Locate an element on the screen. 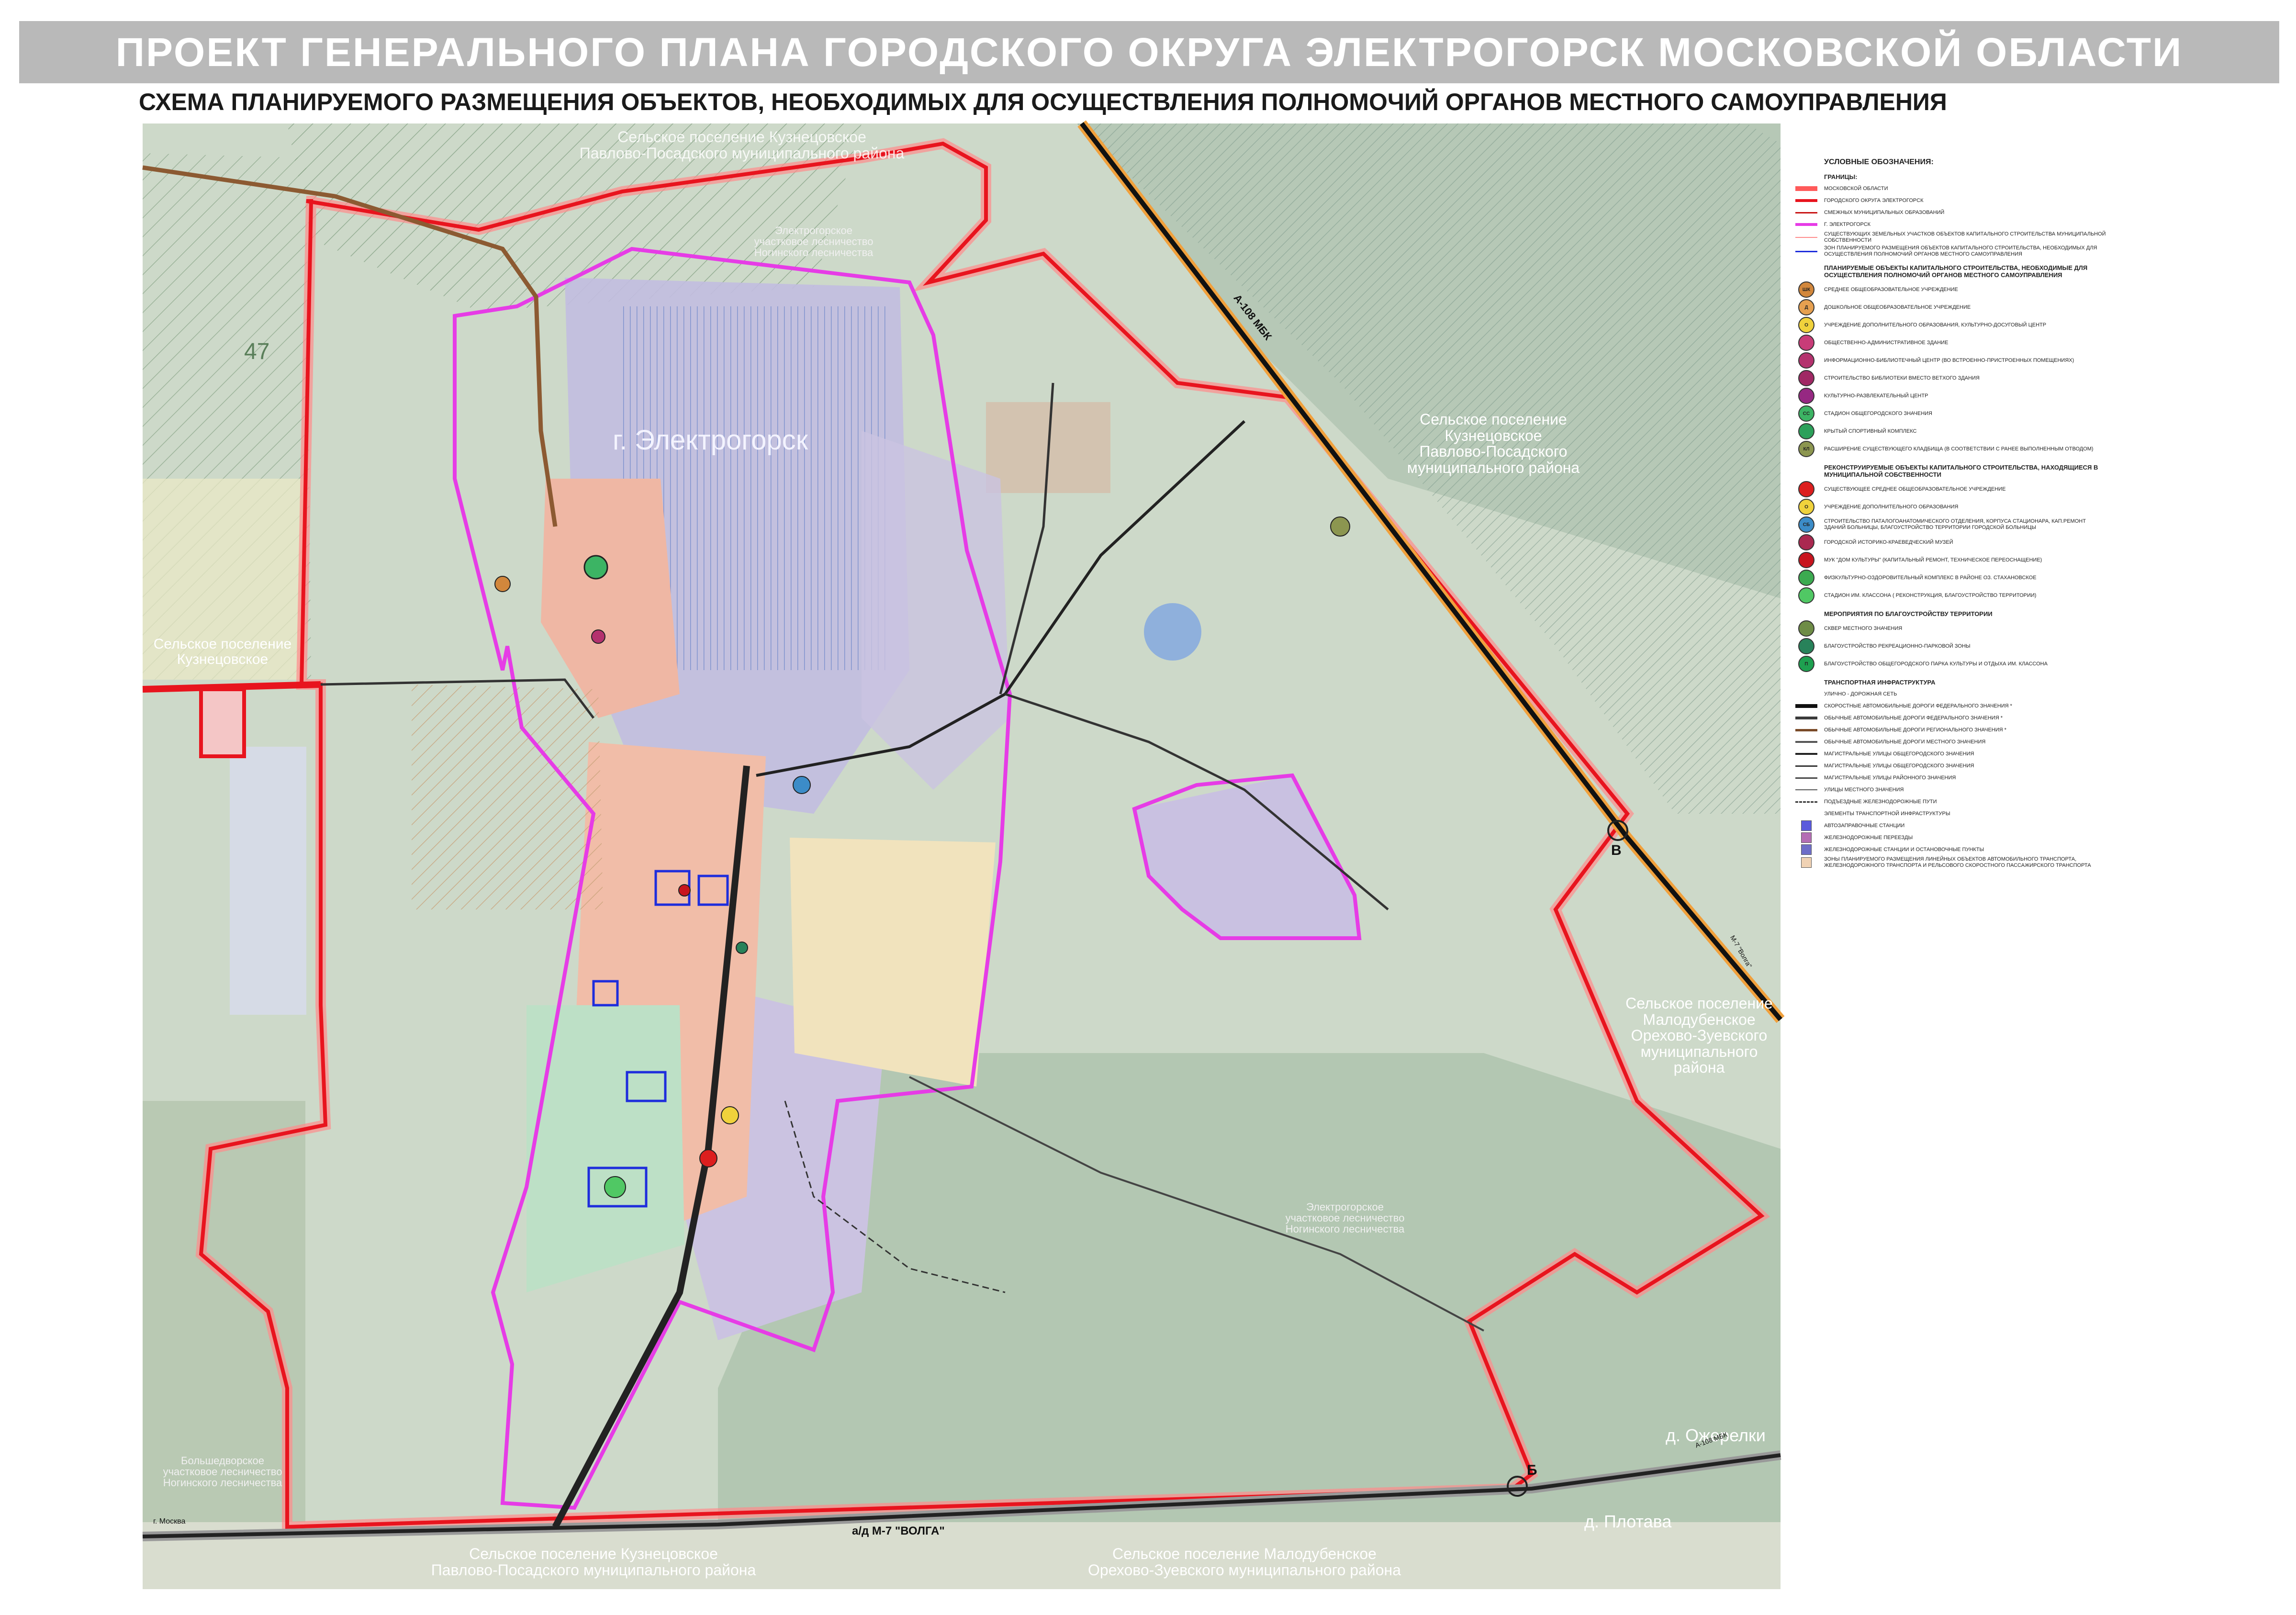 This screenshot has width=2296, height=1615. label-plotava: д. Плотава is located at coordinates (1628, 1521).